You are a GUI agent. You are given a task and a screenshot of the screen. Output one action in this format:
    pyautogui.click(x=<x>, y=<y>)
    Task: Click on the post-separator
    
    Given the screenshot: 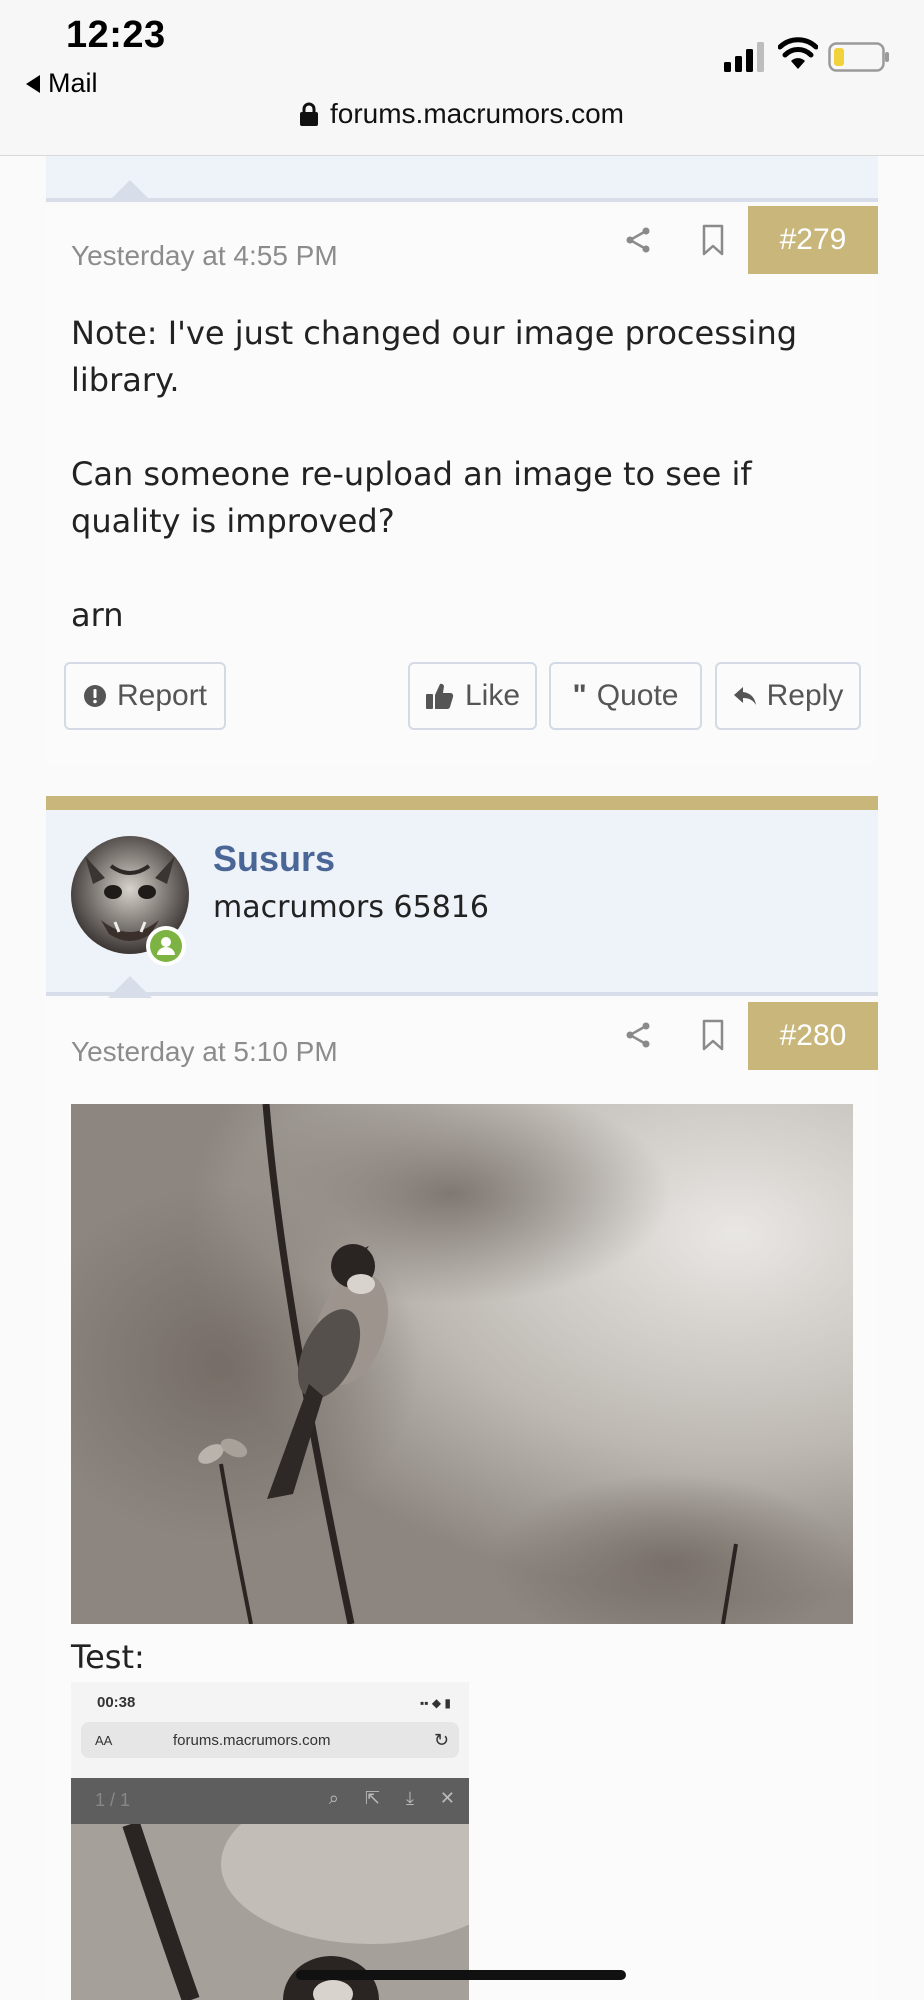 What is the action you would take?
    pyautogui.click(x=462, y=803)
    